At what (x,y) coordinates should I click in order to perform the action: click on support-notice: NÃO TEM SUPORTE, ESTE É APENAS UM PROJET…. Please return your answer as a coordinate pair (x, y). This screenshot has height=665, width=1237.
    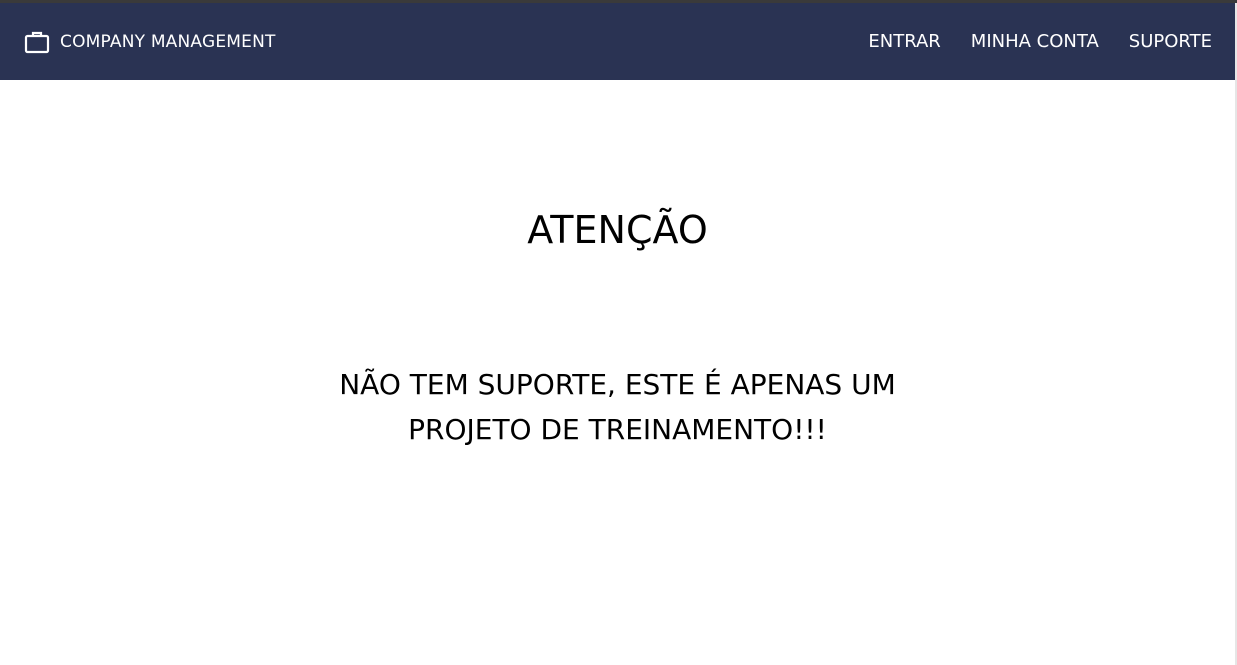
    Looking at the image, I should click on (617, 407).